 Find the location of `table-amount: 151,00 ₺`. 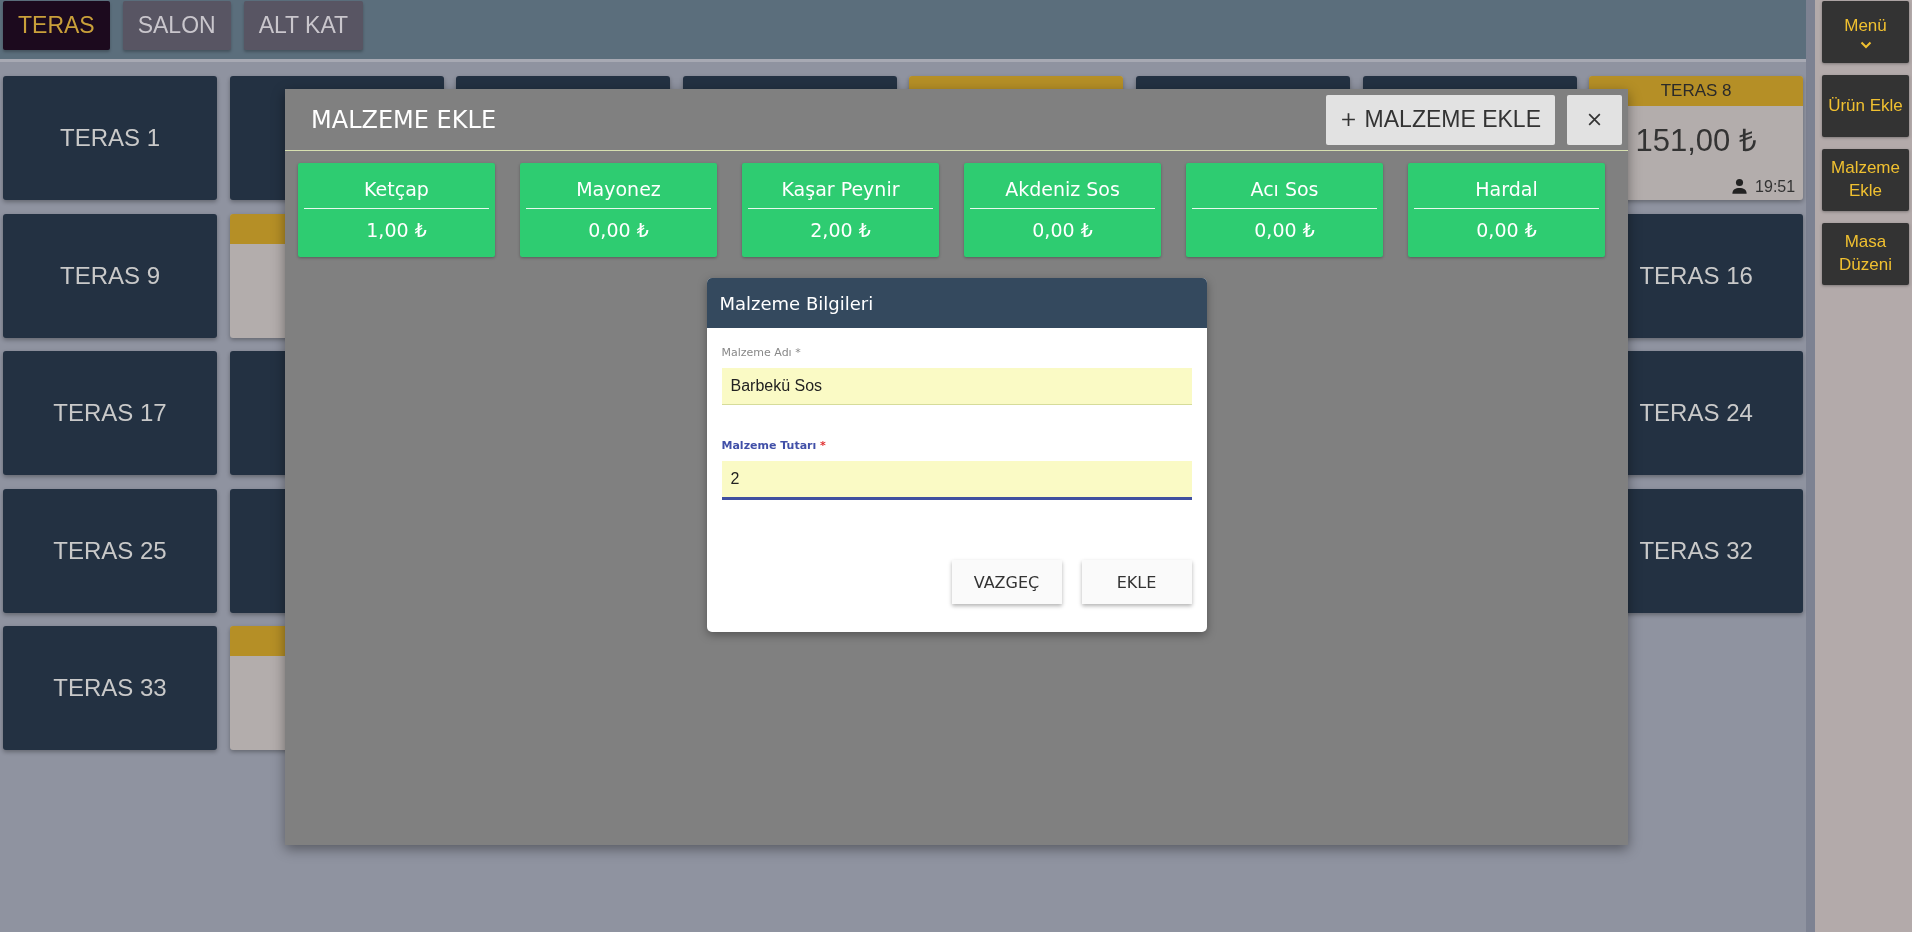

table-amount: 151,00 ₺ is located at coordinates (1696, 141).